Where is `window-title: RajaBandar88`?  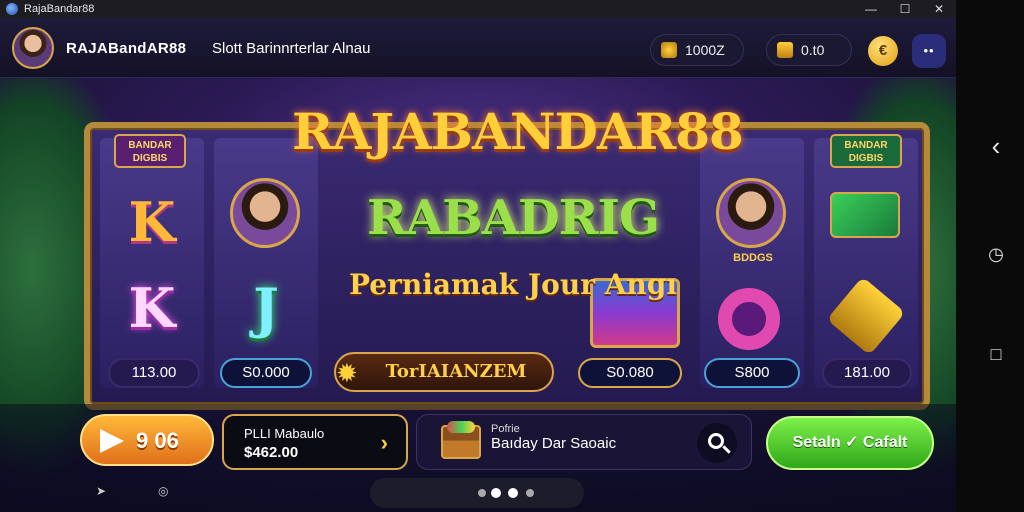
window-title: RajaBandar88 is located at coordinates (59, 9).